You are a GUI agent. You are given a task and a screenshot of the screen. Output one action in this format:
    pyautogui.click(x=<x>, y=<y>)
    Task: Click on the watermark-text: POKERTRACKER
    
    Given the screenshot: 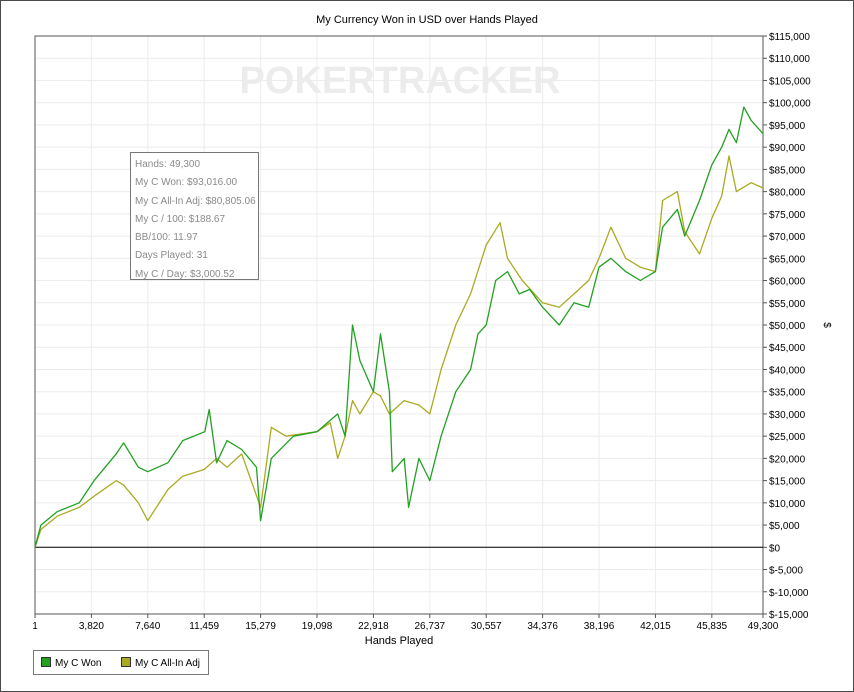 What is the action you would take?
    pyautogui.click(x=400, y=81)
    